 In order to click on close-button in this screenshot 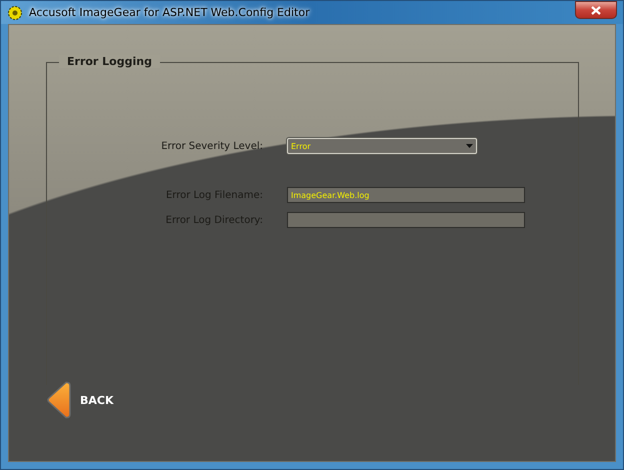, I will do `click(596, 10)`.